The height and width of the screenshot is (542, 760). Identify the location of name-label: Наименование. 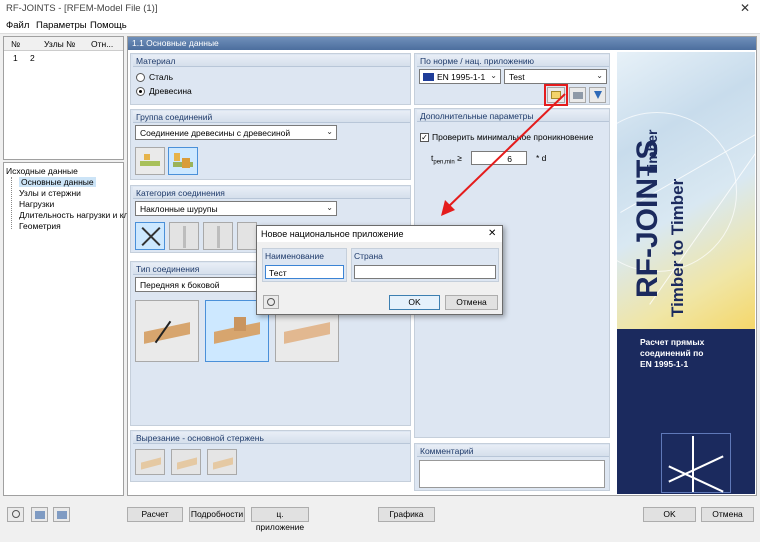
(294, 256).